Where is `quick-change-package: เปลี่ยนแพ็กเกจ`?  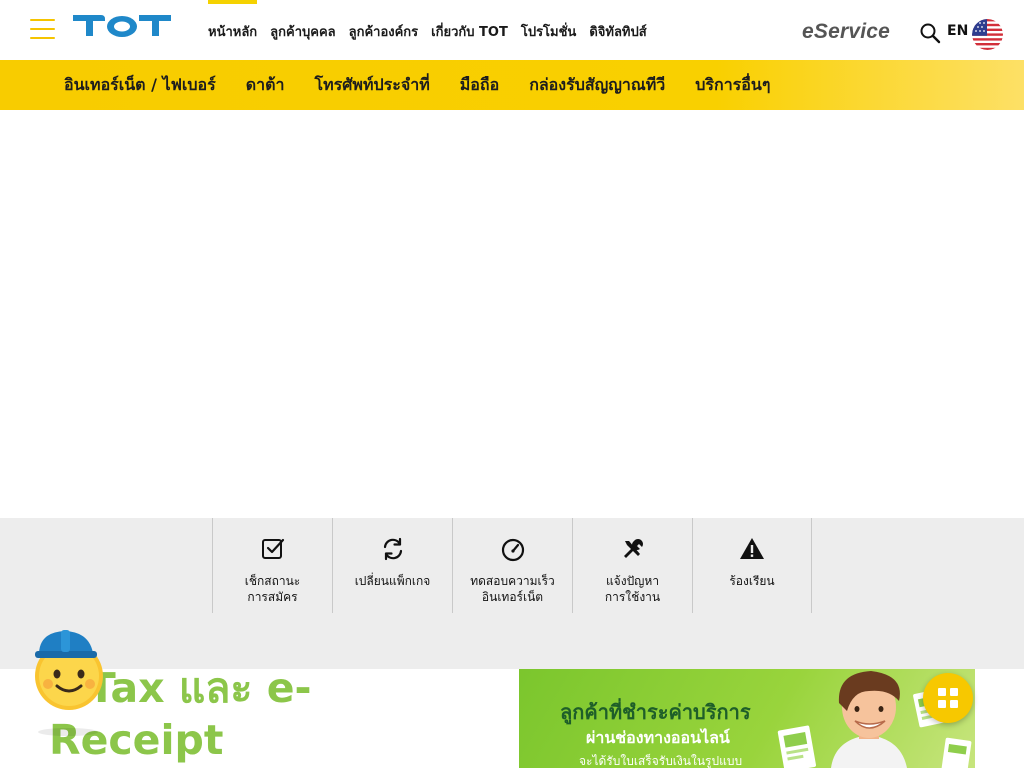
quick-change-package: เปลี่ยนแพ็กเกจ is located at coordinates (392, 565).